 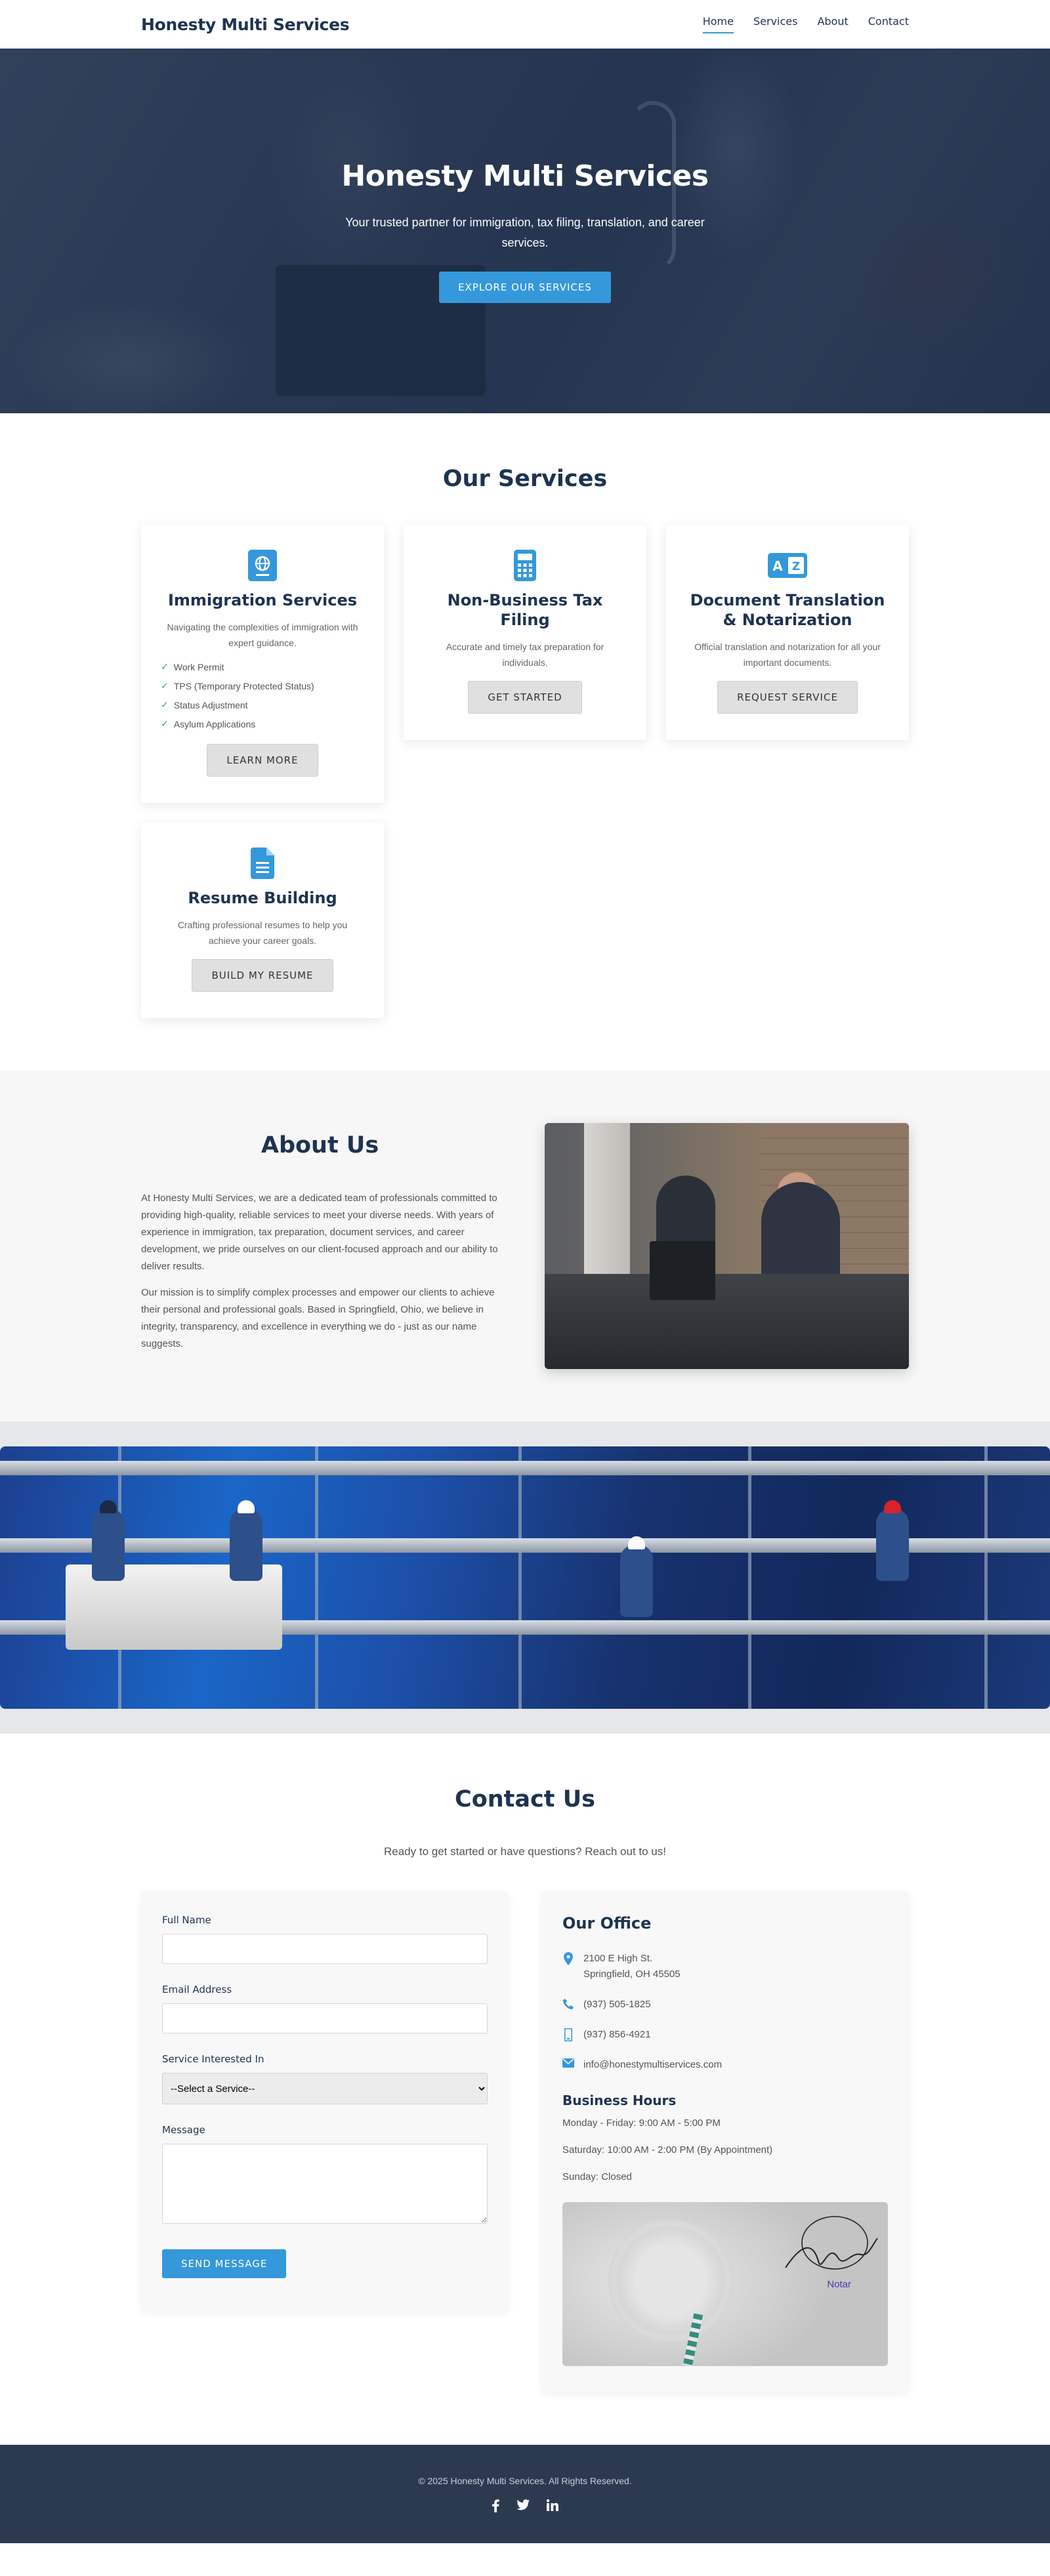 I want to click on list-item: ✓ Asylum Applications, so click(x=208, y=723).